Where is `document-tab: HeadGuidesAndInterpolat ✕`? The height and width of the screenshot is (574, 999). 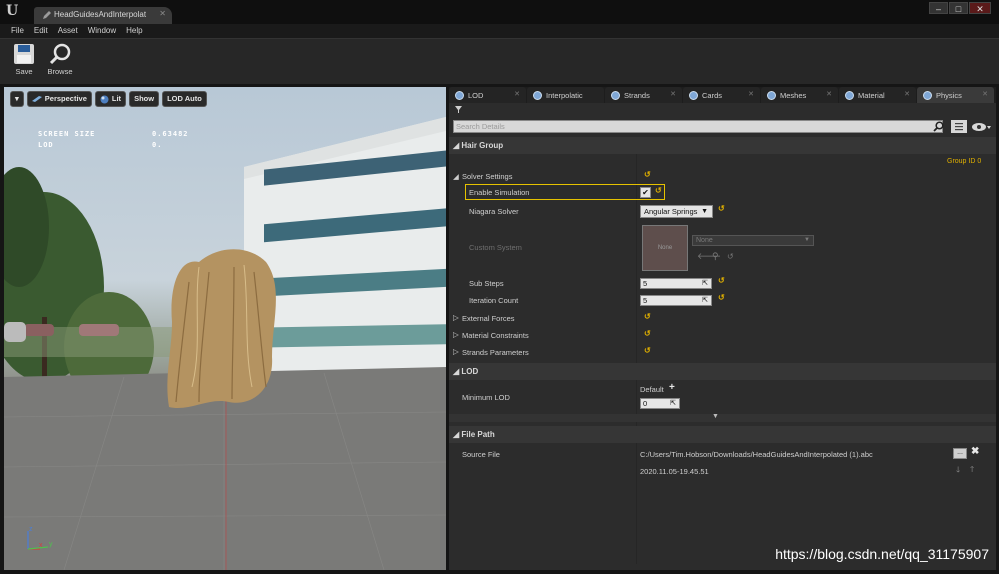
document-tab: HeadGuidesAndInterpolat ✕ is located at coordinates (103, 15).